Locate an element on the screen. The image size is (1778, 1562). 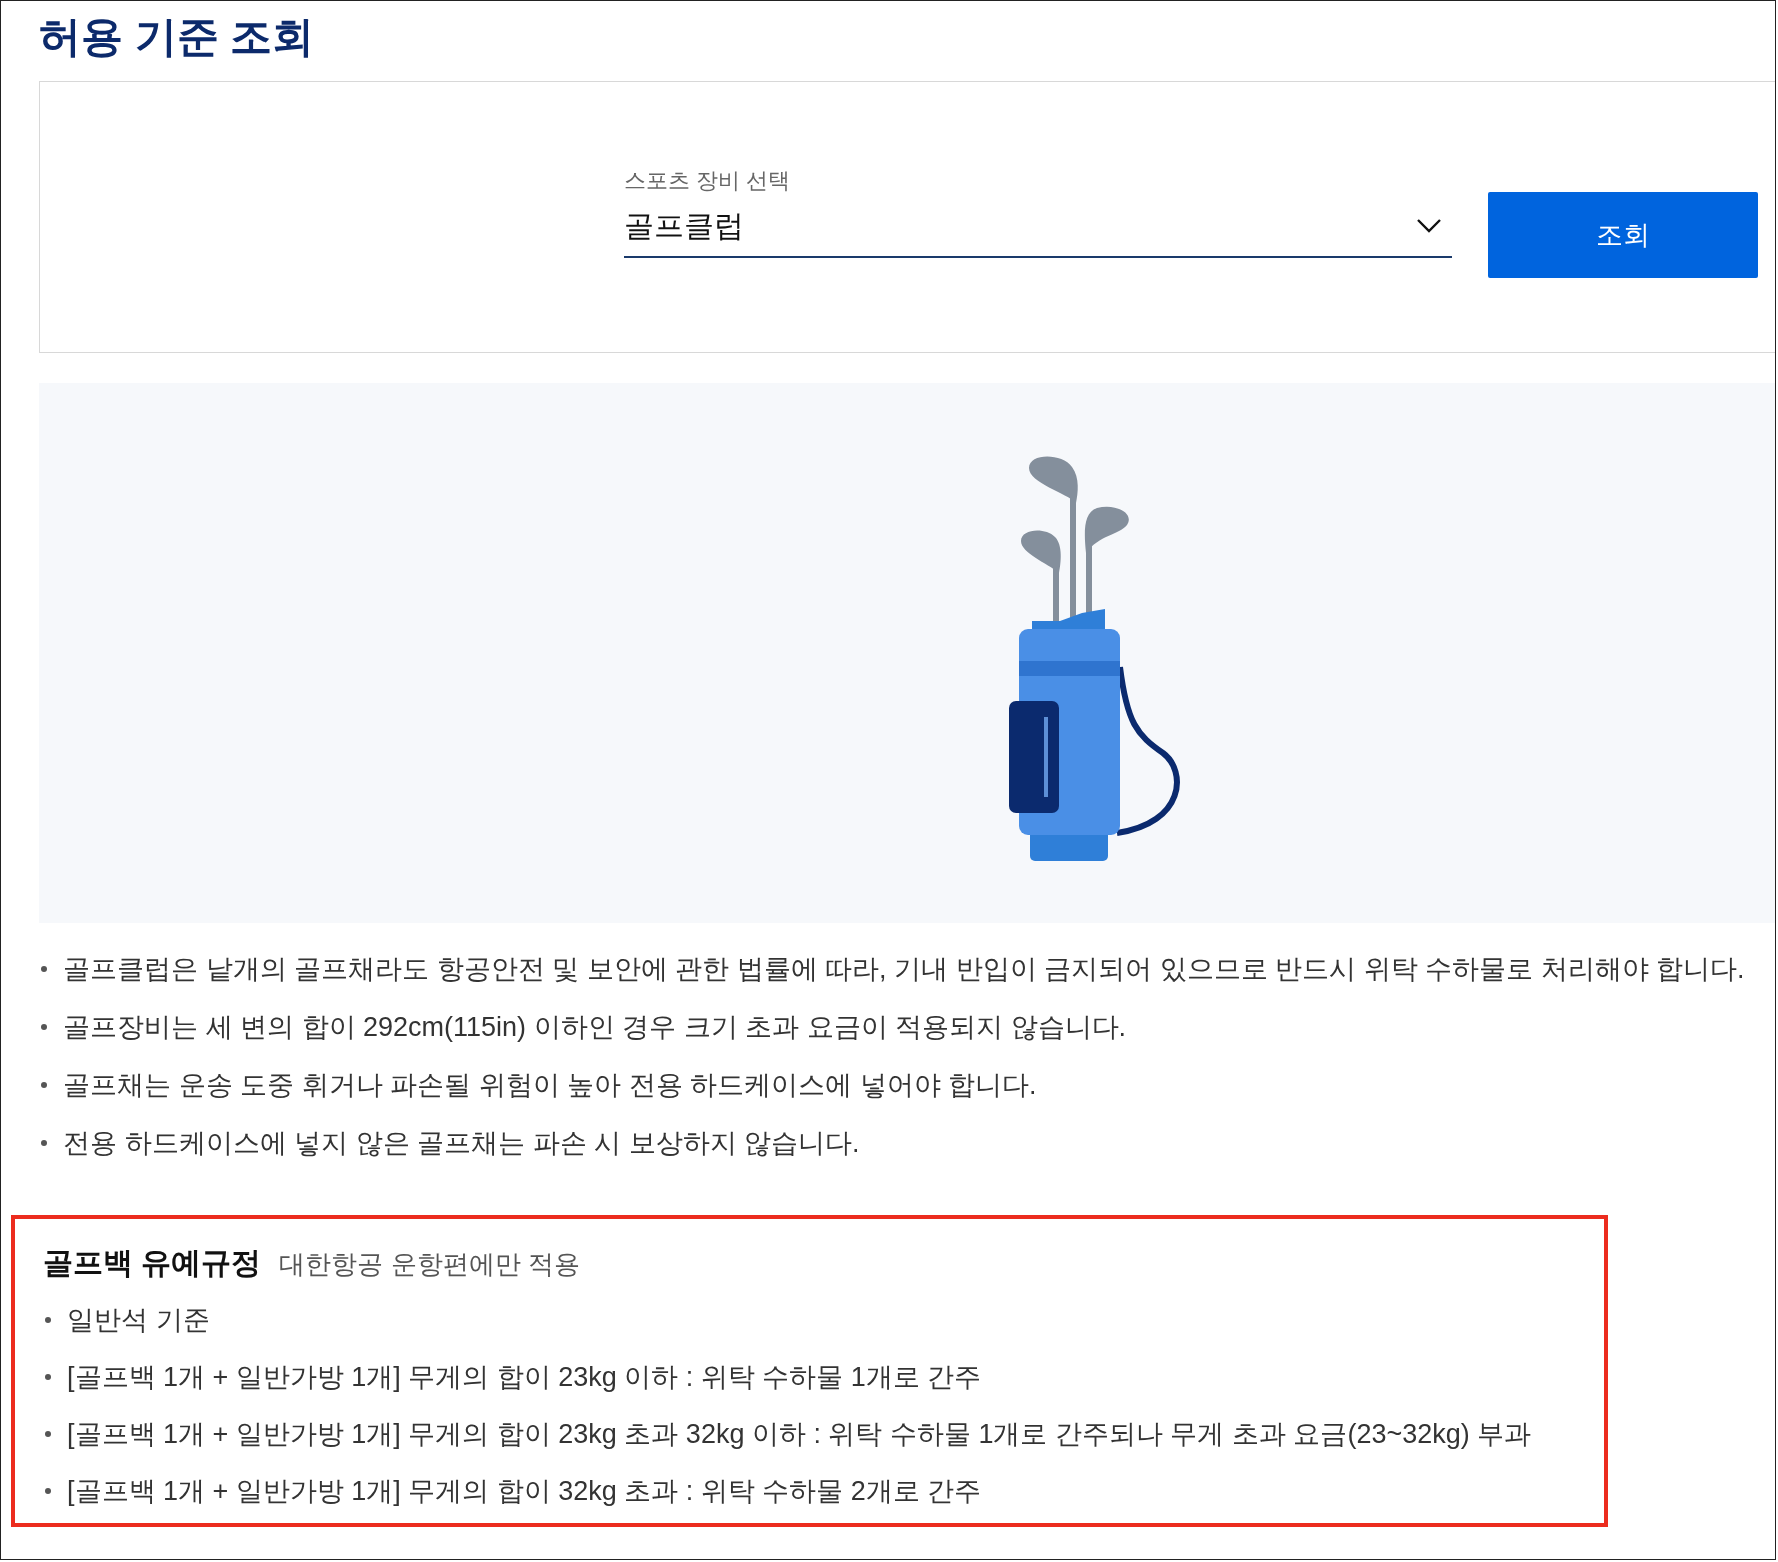
note-text: 골프장비는 세 변의 합이 292cm(115in) 이하인 경우 크기 초과 요금이 적용되지 않습니다. is located at coordinates (595, 1027).